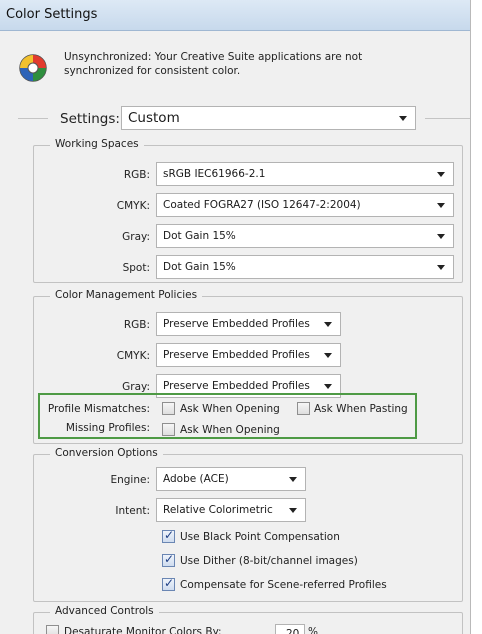  What do you see at coordinates (199, 267) in the screenshot?
I see `spot-working-value: Dot Gain 15%` at bounding box center [199, 267].